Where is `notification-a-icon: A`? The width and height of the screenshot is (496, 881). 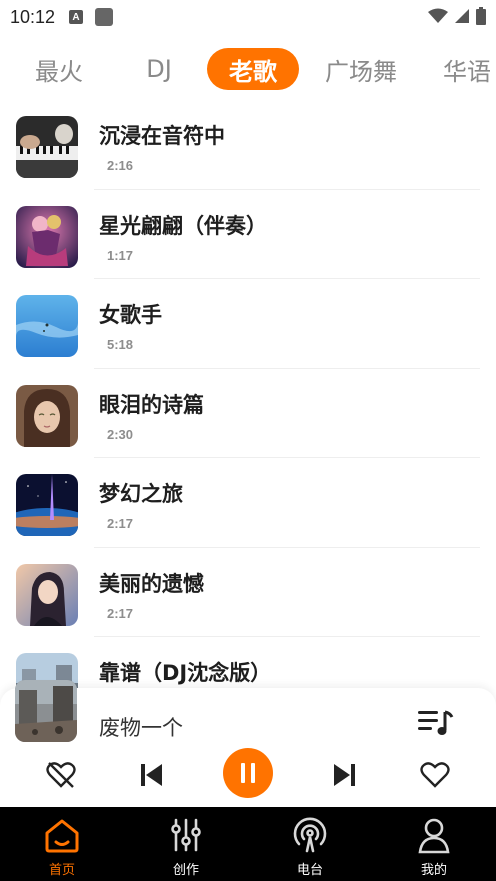
notification-a-icon: A is located at coordinates (76, 17).